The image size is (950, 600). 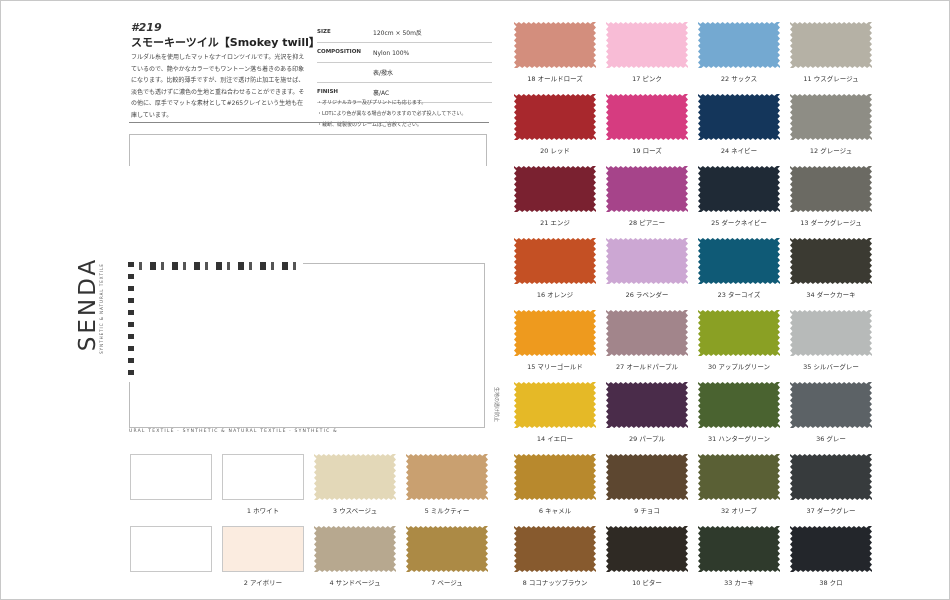 I want to click on spec-key: SIZE, so click(x=324, y=32).